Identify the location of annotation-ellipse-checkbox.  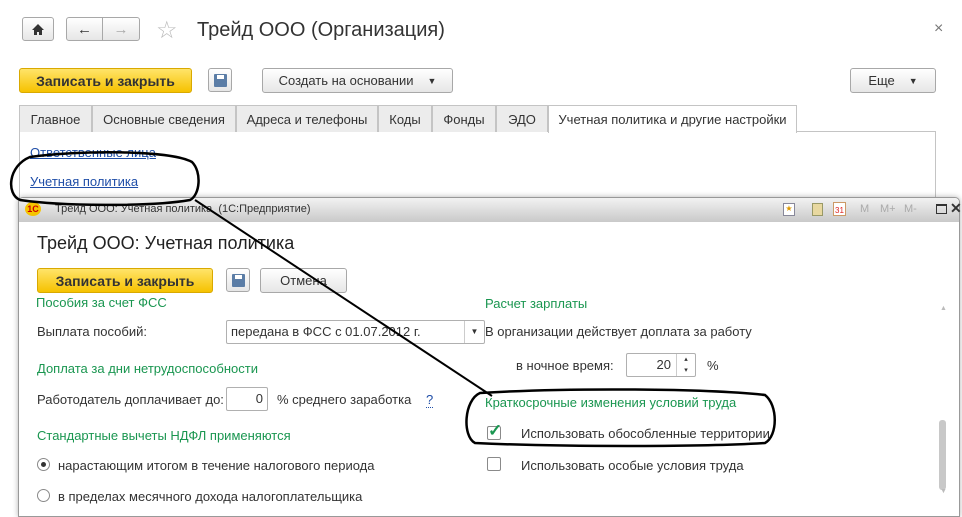
(620, 418).